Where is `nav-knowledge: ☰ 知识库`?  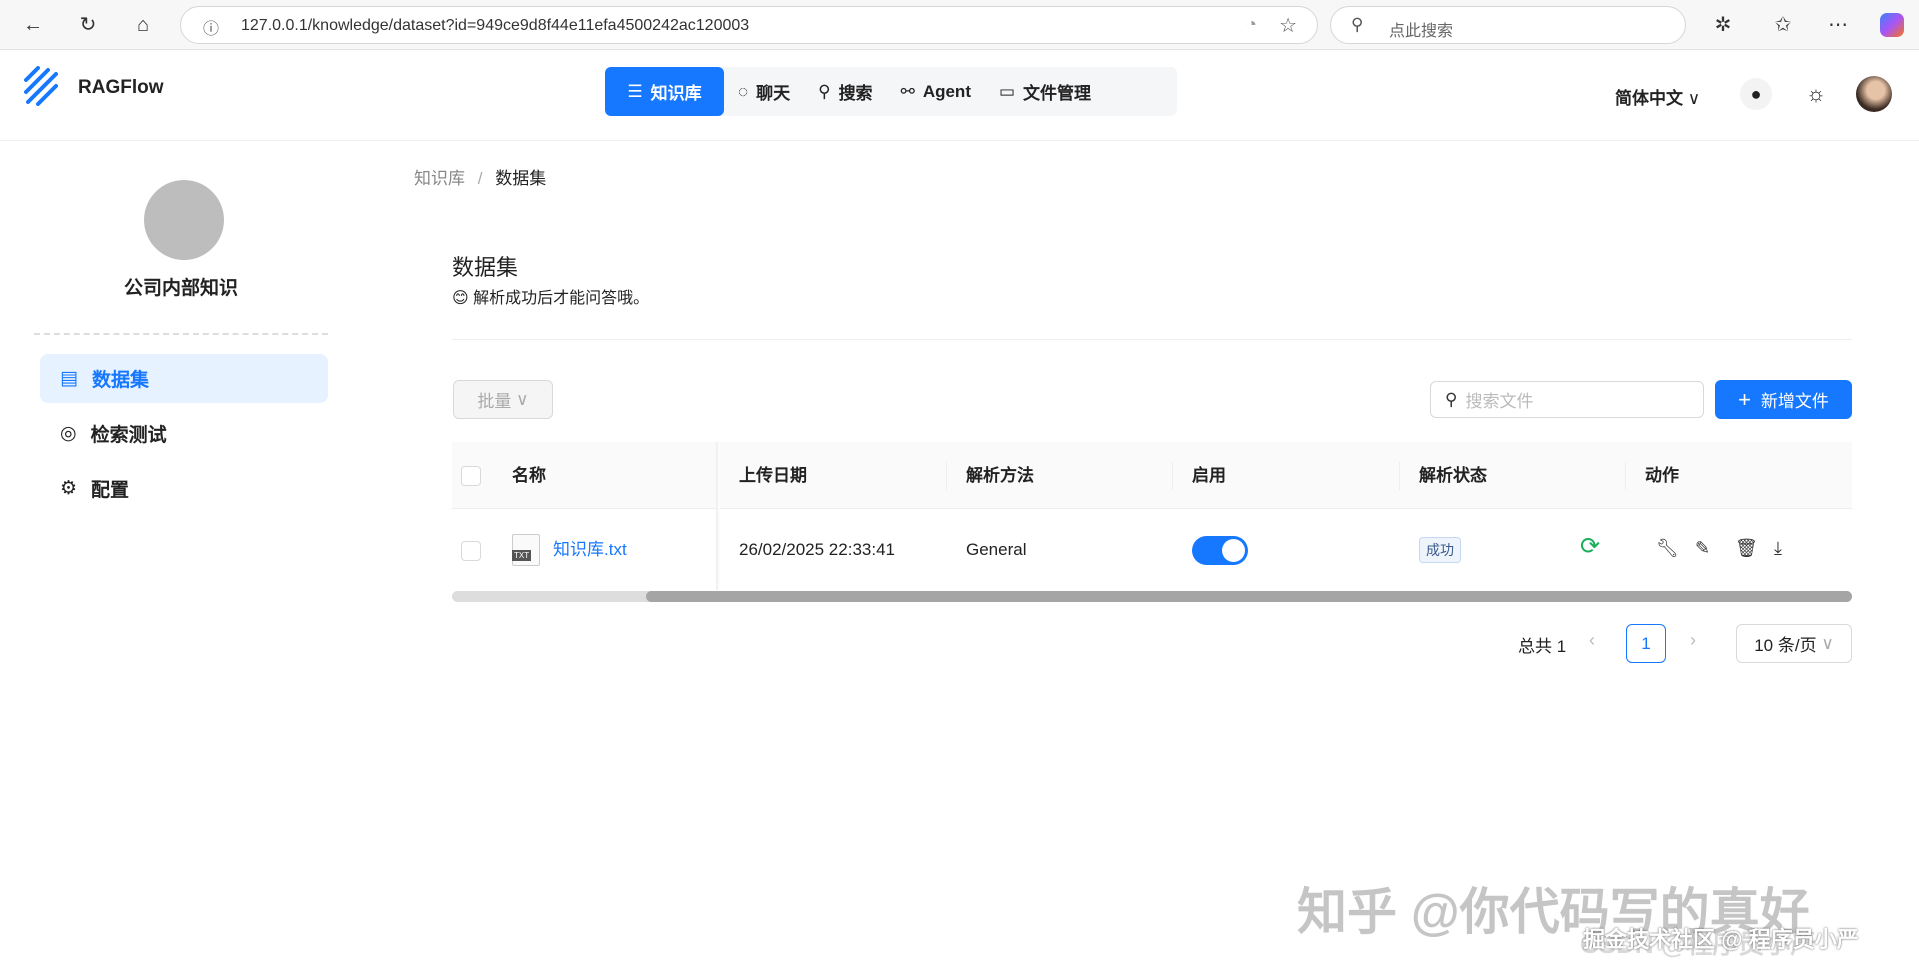
nav-knowledge: ☰ 知识库 is located at coordinates (664, 91).